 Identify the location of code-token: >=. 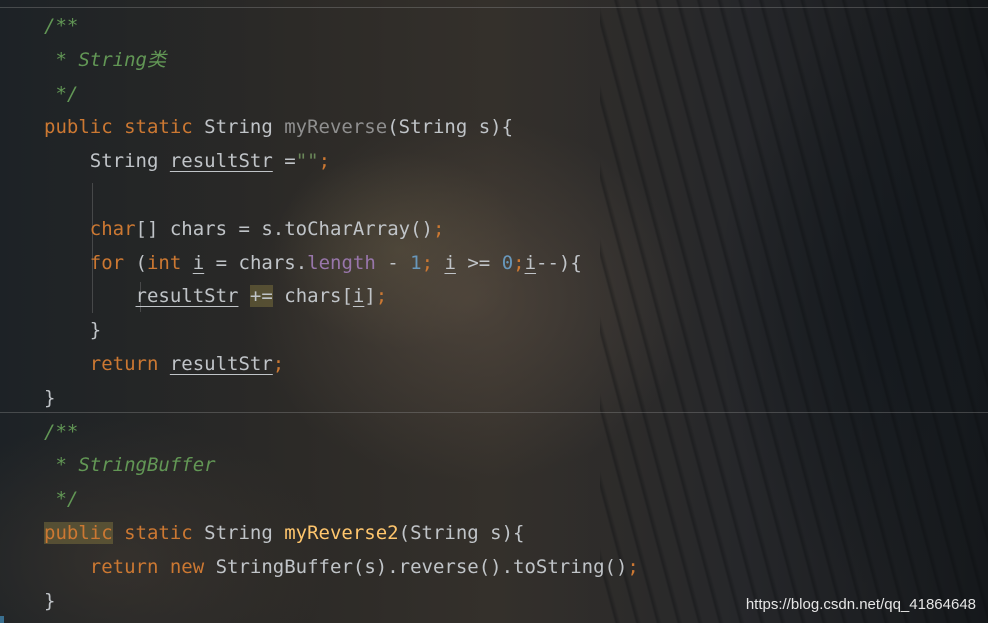
(478, 262).